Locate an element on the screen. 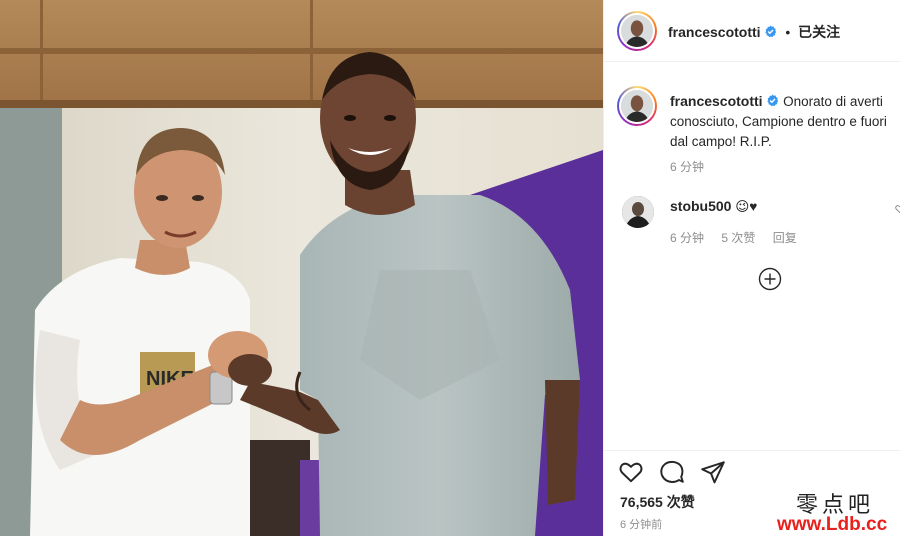  comment-body: stobu500 😉♥ is located at coordinates (713, 206).